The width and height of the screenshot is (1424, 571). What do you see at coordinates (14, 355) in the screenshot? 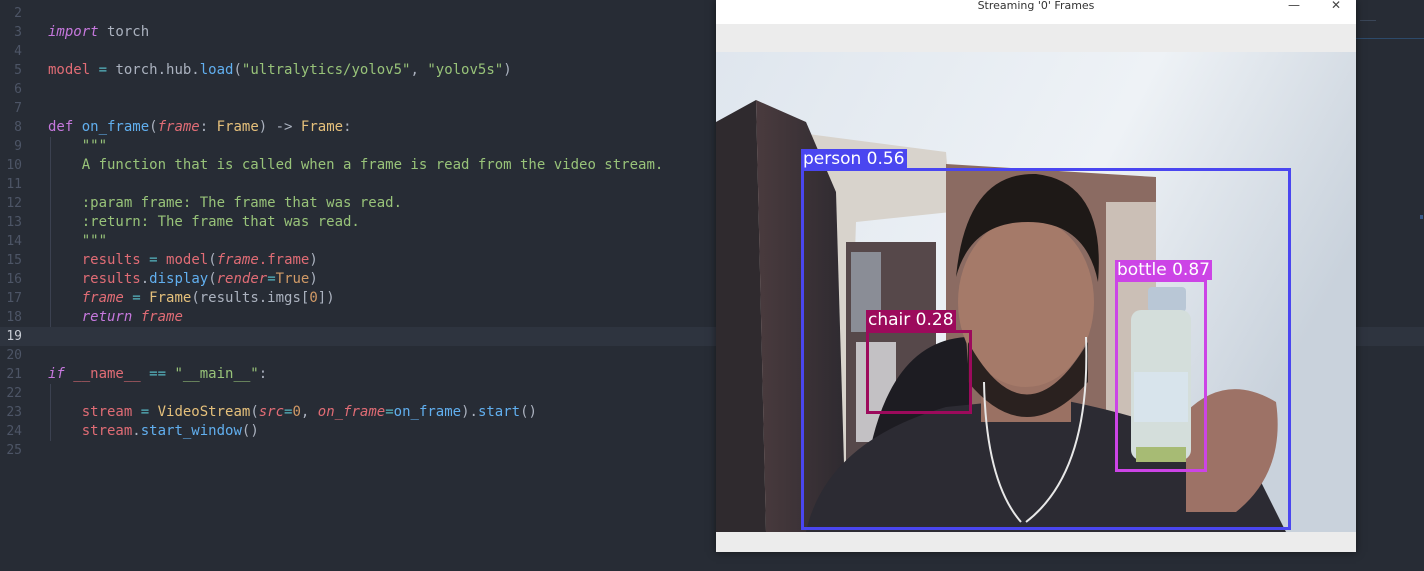
I see `line-number: 20` at bounding box center [14, 355].